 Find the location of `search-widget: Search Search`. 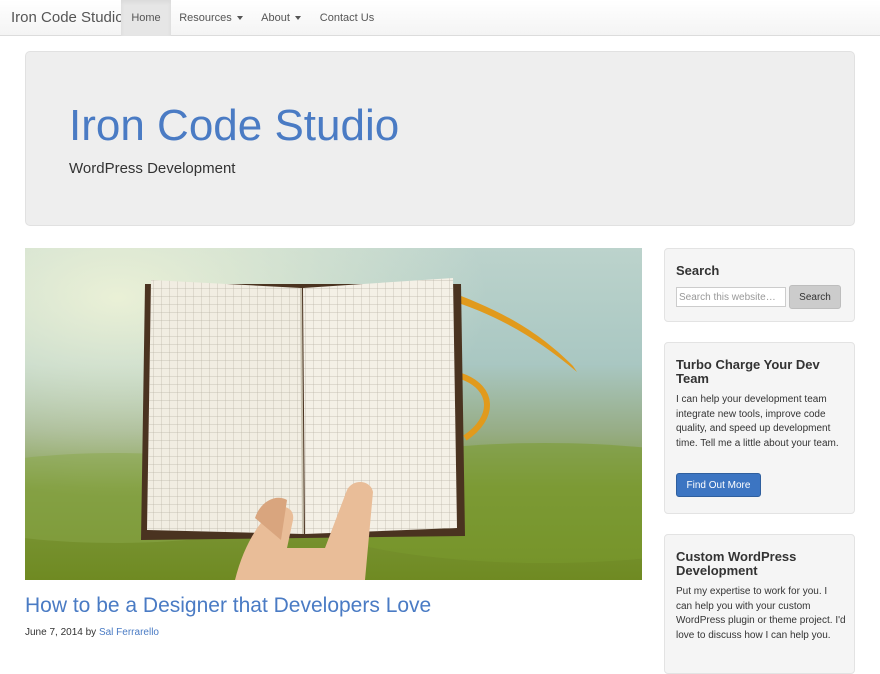

search-widget: Search Search is located at coordinates (759, 285).